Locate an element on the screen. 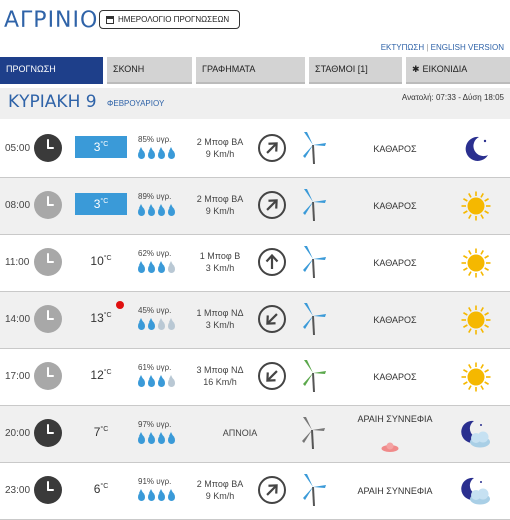 The image size is (510, 520). wind-calm: ΑΠΝΟΙΑ is located at coordinates (240, 433).